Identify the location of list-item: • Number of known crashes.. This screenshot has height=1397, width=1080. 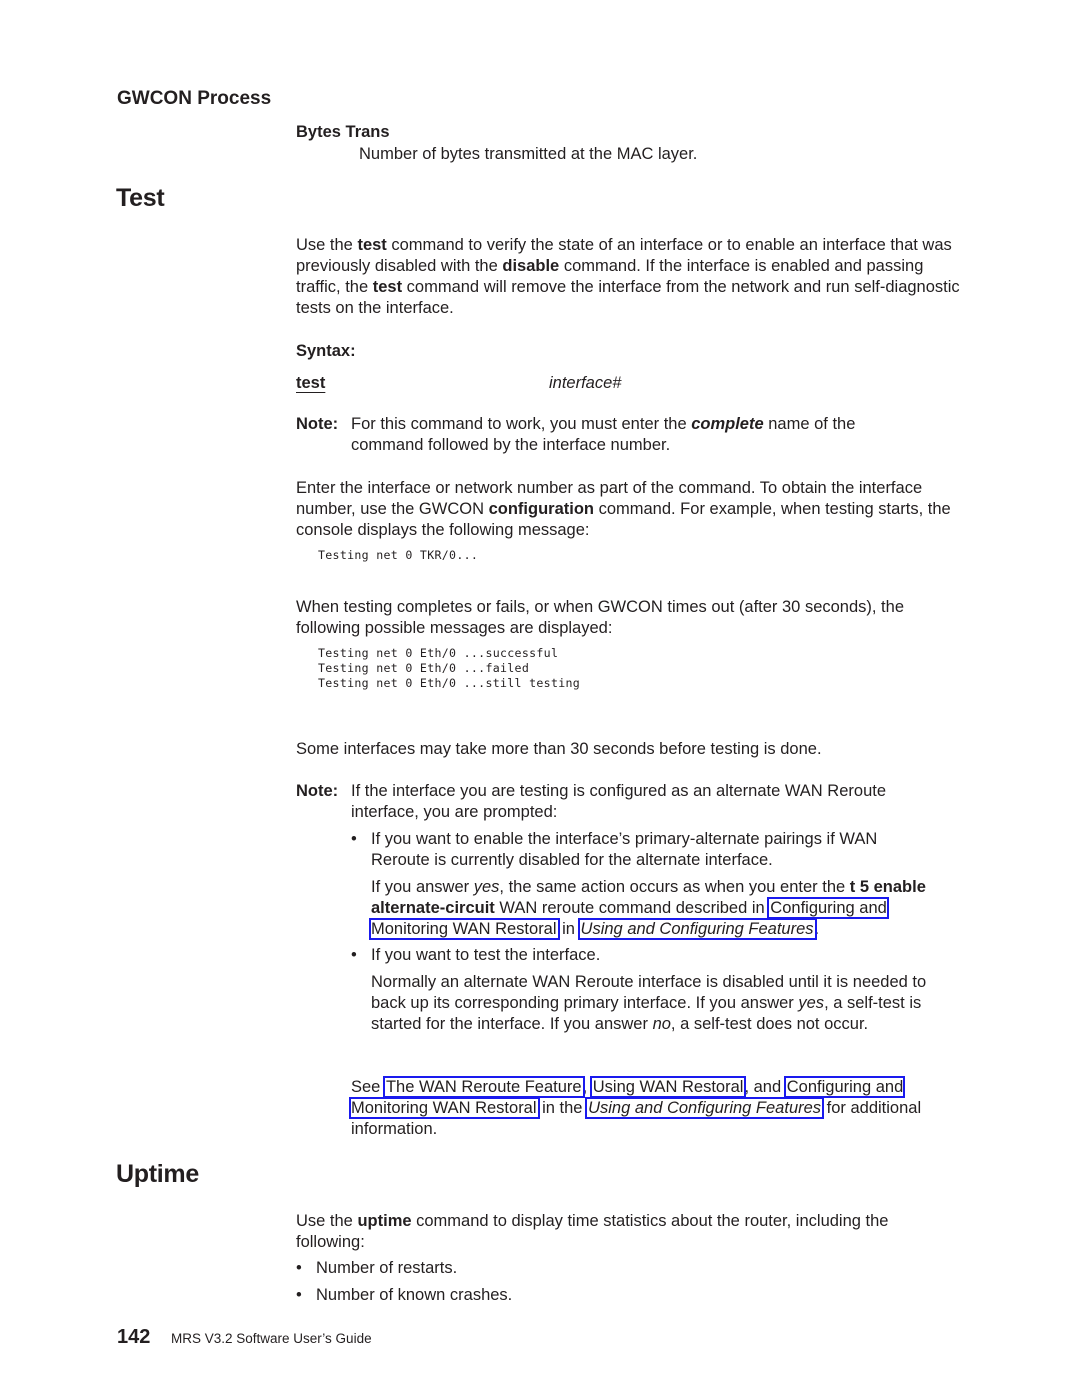
(404, 1295).